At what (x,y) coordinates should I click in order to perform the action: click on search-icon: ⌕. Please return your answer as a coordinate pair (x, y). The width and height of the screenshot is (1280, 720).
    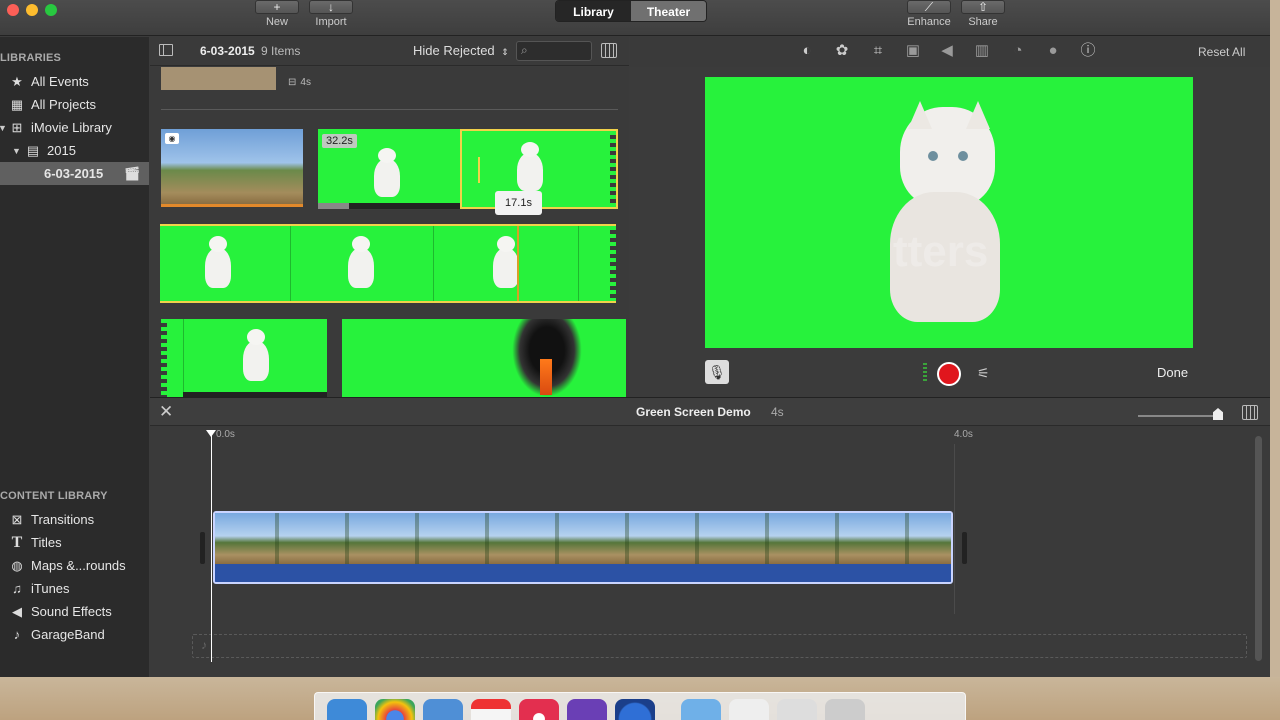
    Looking at the image, I should click on (524, 50).